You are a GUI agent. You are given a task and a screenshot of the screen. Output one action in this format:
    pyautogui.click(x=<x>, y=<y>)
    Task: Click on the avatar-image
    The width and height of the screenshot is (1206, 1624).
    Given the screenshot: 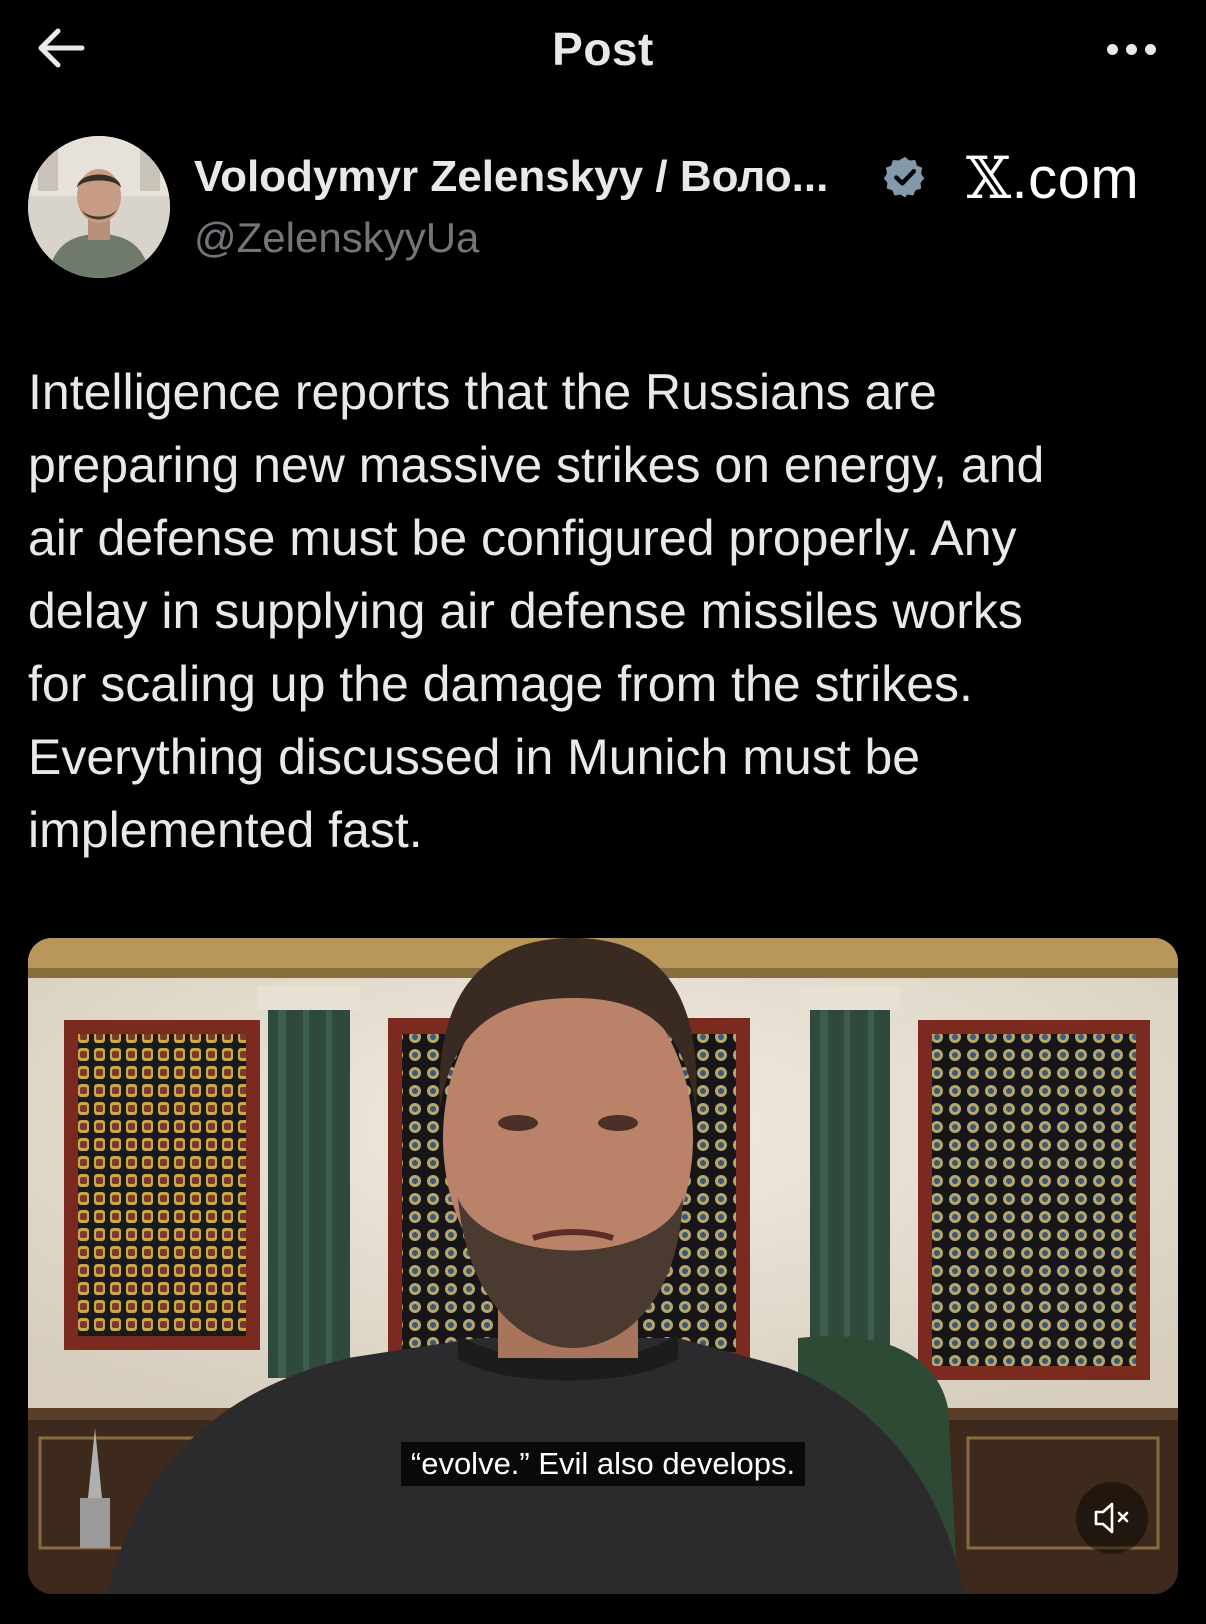 What is the action you would take?
    pyautogui.click(x=99, y=207)
    